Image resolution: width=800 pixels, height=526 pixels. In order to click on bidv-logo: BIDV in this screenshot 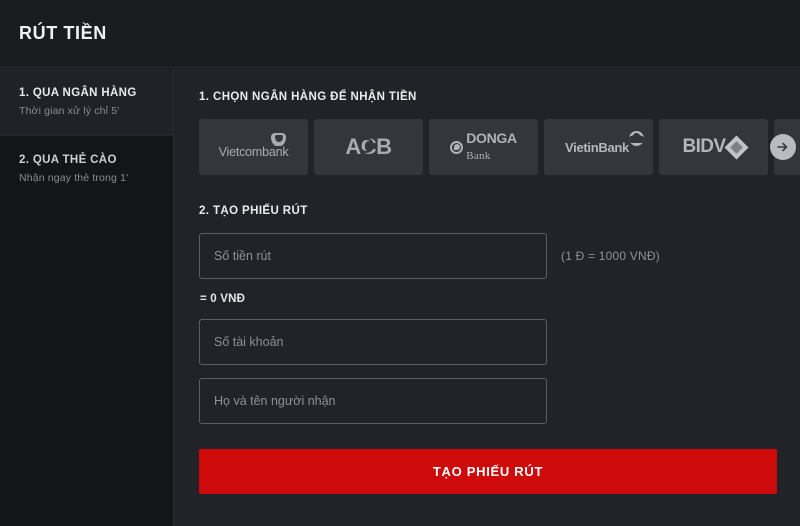, I will do `click(715, 147)`.